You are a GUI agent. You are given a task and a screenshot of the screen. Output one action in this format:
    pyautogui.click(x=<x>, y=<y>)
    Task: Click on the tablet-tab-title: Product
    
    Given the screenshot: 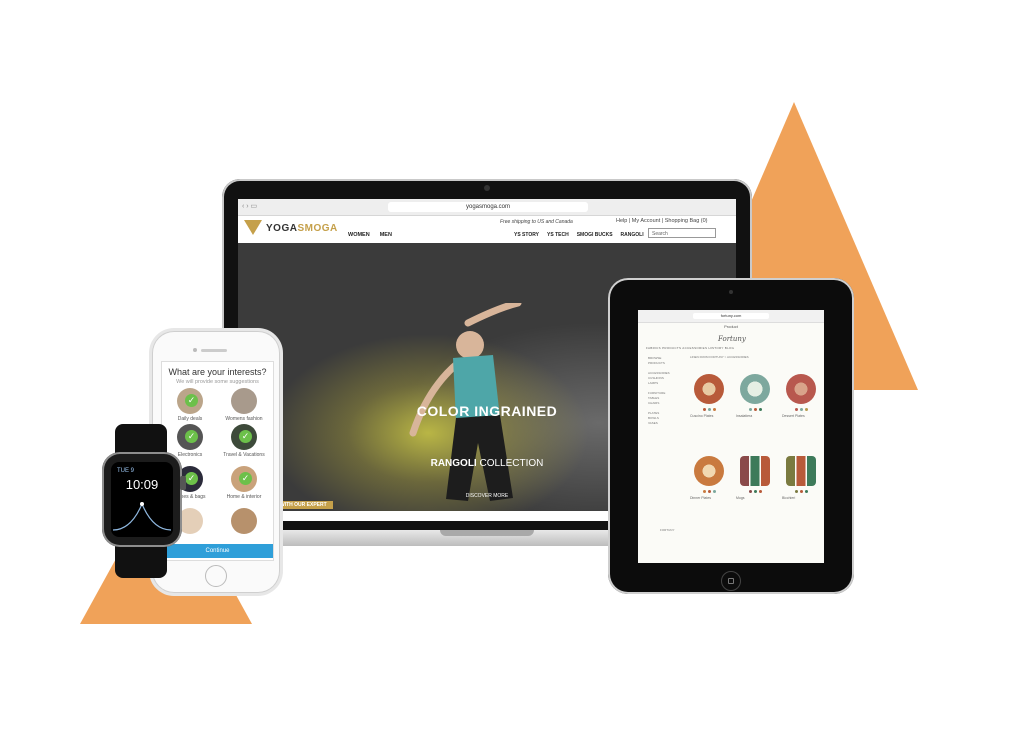 What is the action you would take?
    pyautogui.click(x=731, y=326)
    